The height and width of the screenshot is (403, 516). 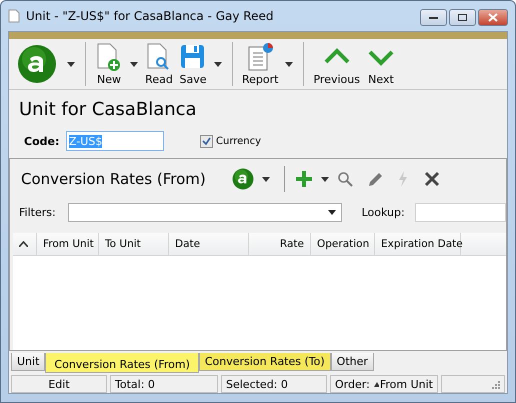 What do you see at coordinates (209, 244) in the screenshot?
I see `column-header: Date` at bounding box center [209, 244].